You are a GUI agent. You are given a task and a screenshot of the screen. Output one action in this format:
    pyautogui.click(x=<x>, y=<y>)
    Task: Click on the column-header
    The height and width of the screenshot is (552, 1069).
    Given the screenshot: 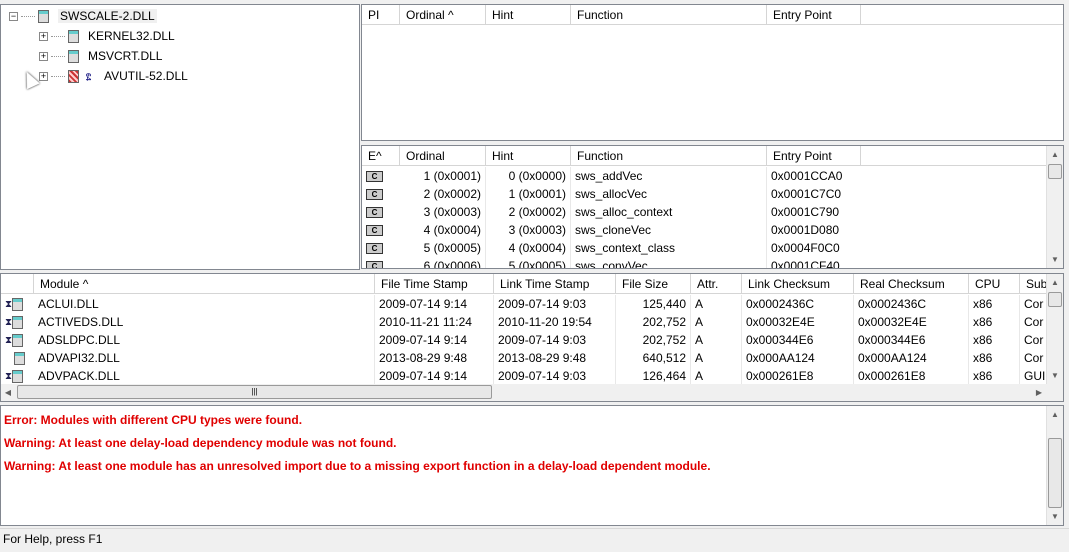 What is the action you would take?
    pyautogui.click(x=17, y=284)
    